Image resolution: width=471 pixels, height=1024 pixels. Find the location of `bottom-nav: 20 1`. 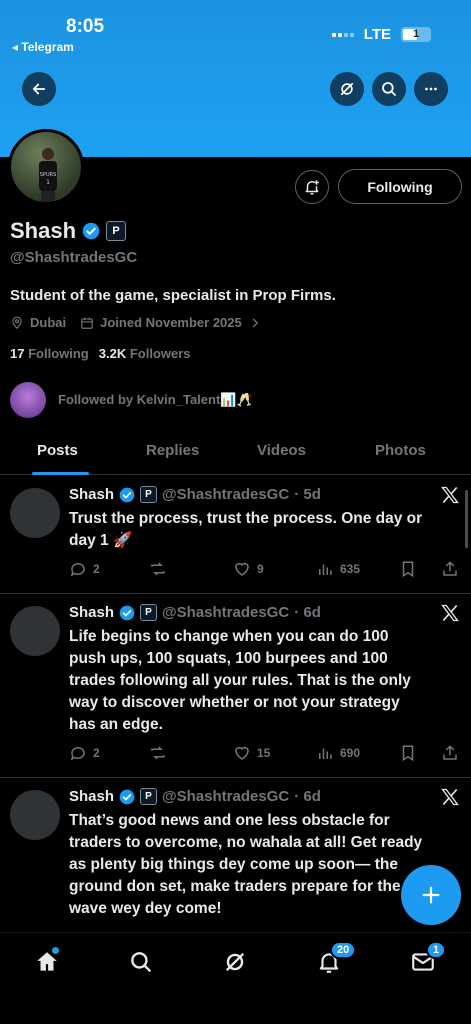

bottom-nav: 20 1 is located at coordinates (235, 978).